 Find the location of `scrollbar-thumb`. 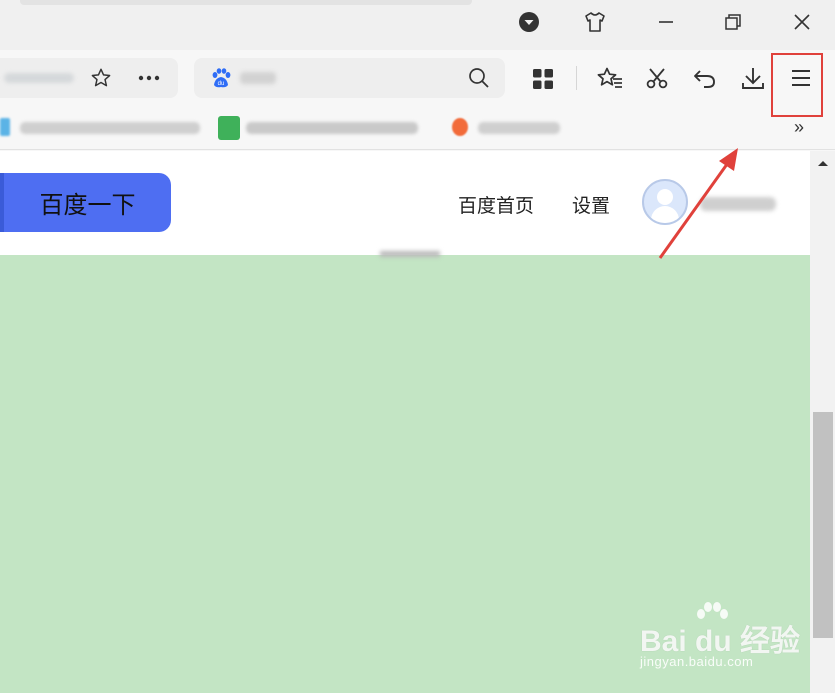

scrollbar-thumb is located at coordinates (823, 525).